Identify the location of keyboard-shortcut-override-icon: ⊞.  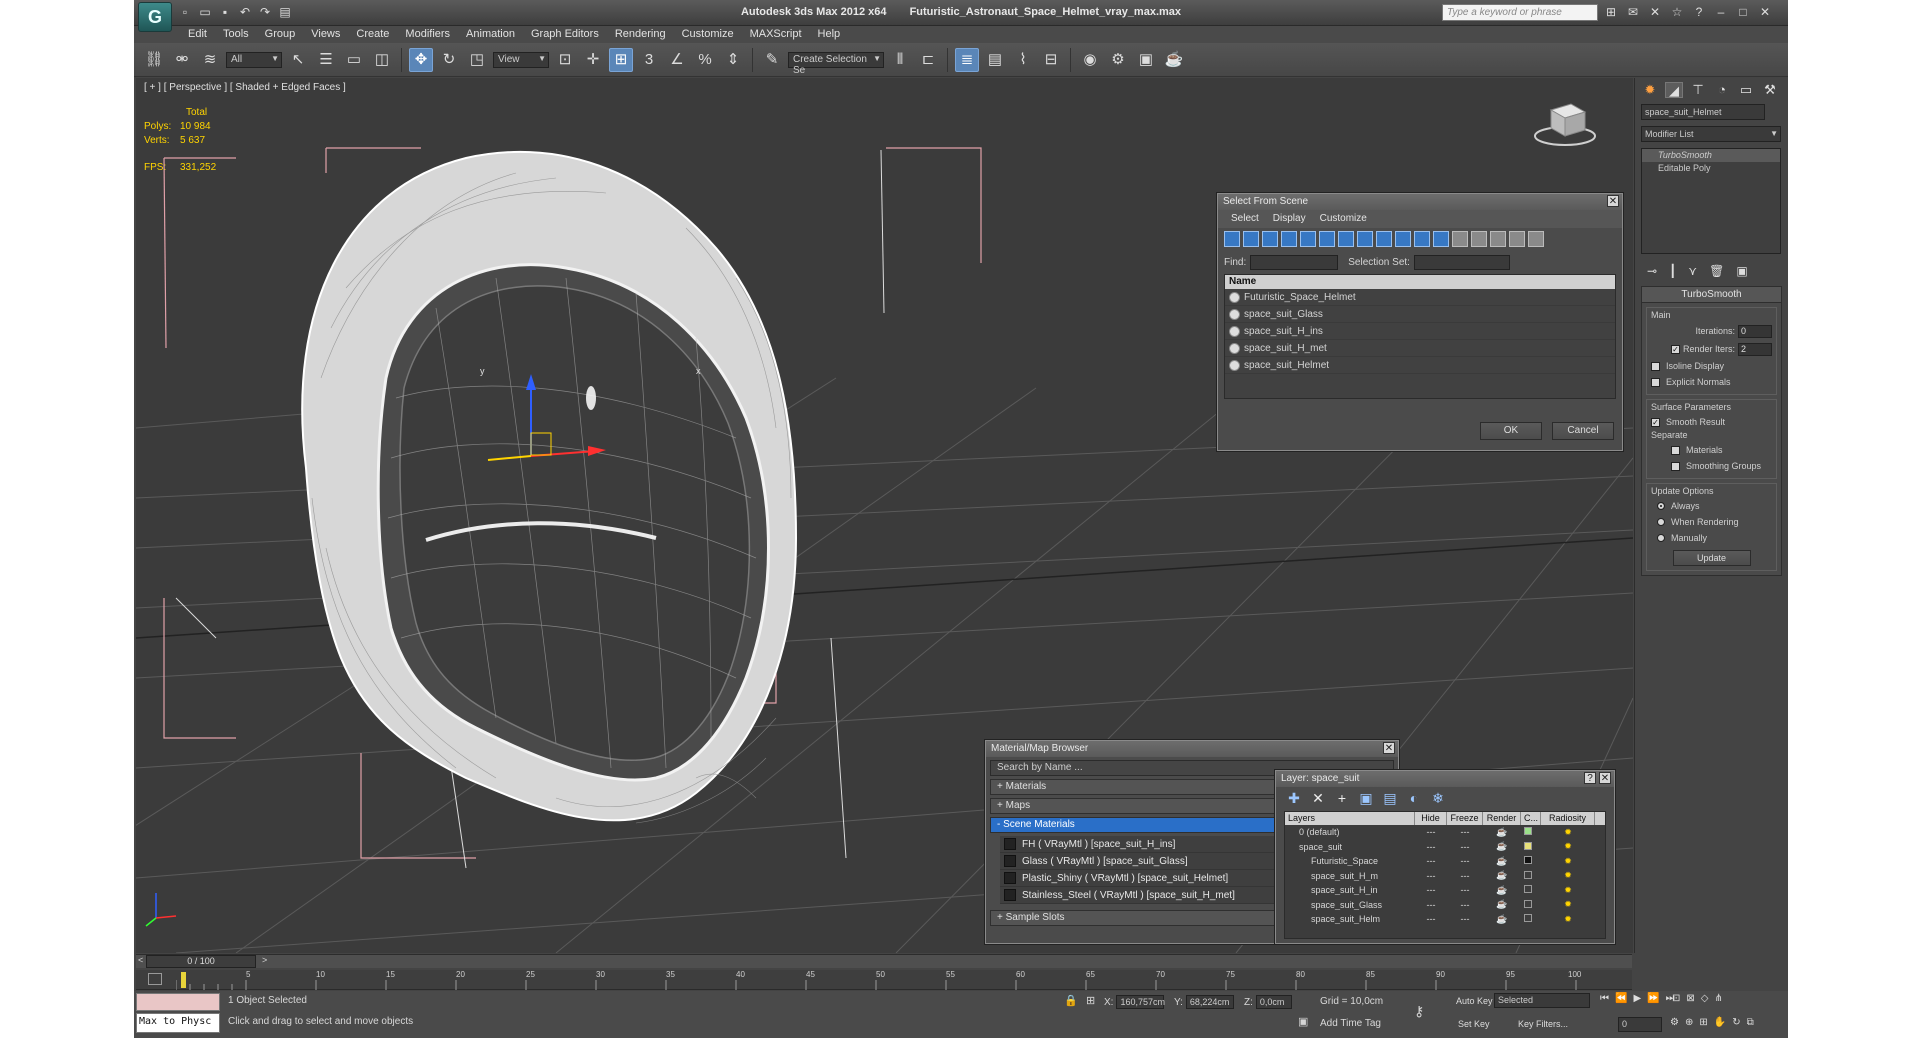
(621, 59).